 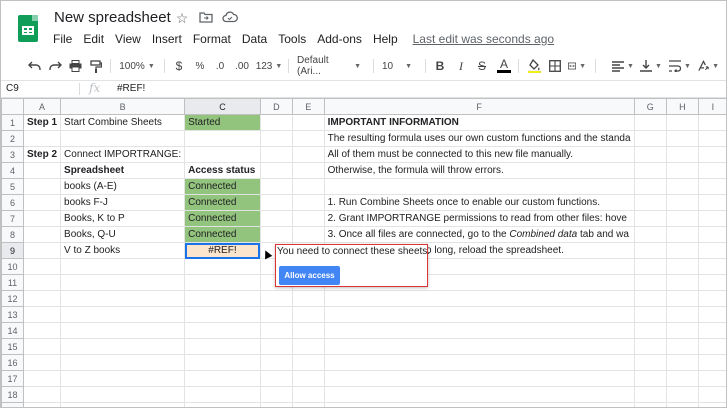 I want to click on menu-data: Data, so click(x=254, y=39).